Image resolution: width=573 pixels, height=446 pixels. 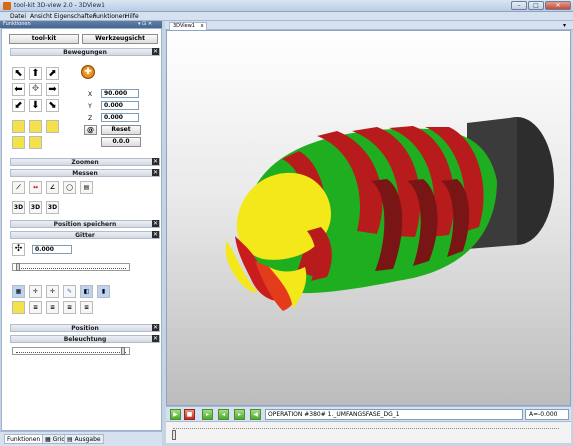 What do you see at coordinates (223, 414) in the screenshot?
I see `skip-back-icon: ◂` at bounding box center [223, 414].